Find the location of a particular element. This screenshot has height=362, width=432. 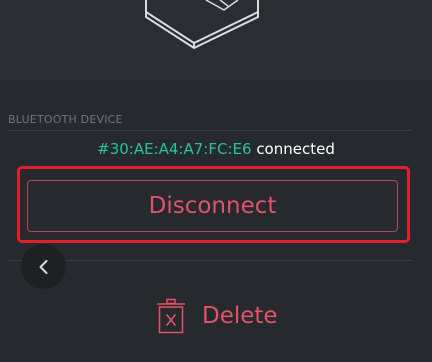

trash-icon is located at coordinates (171, 316).